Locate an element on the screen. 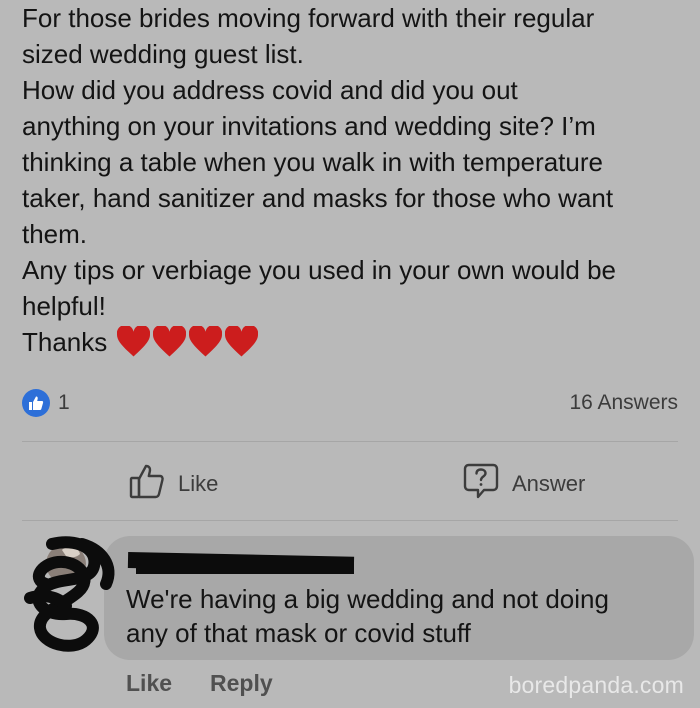 This screenshot has width=700, height=708. like-count-group: 1 is located at coordinates (46, 403).